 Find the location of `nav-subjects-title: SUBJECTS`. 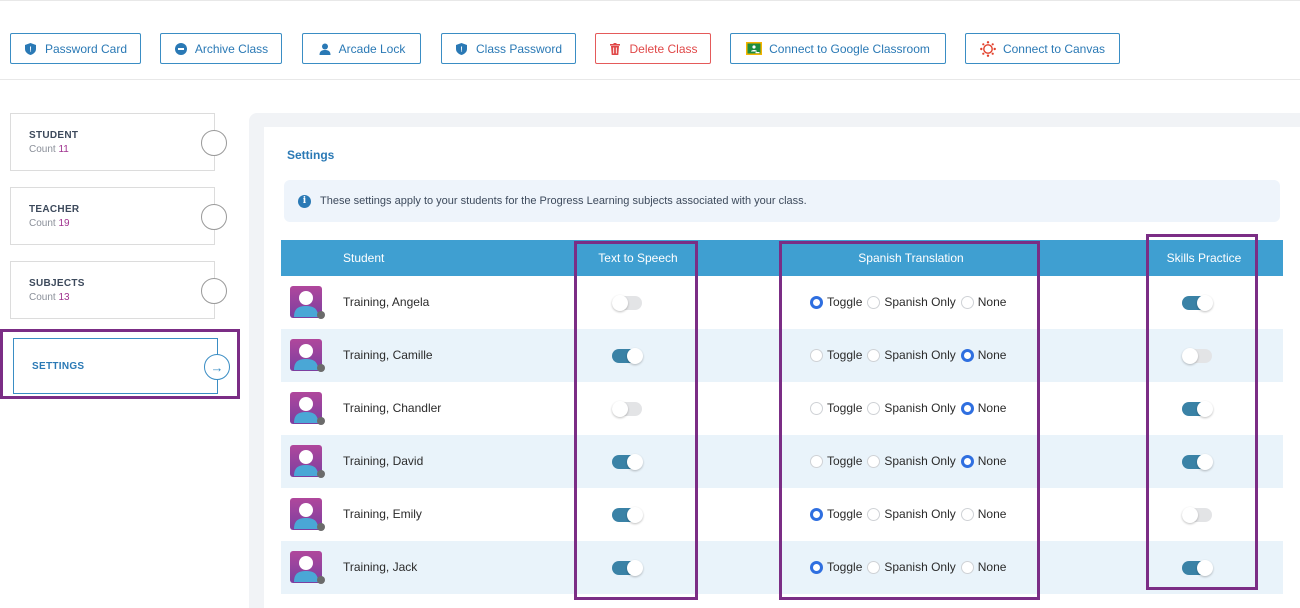

nav-subjects-title: SUBJECTS is located at coordinates (57, 283).